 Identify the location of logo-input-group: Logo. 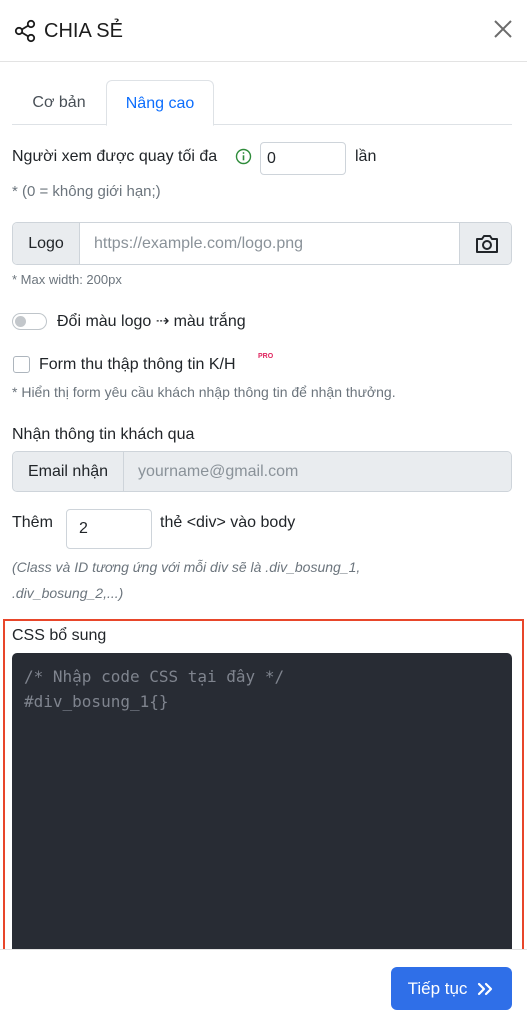
(262, 243).